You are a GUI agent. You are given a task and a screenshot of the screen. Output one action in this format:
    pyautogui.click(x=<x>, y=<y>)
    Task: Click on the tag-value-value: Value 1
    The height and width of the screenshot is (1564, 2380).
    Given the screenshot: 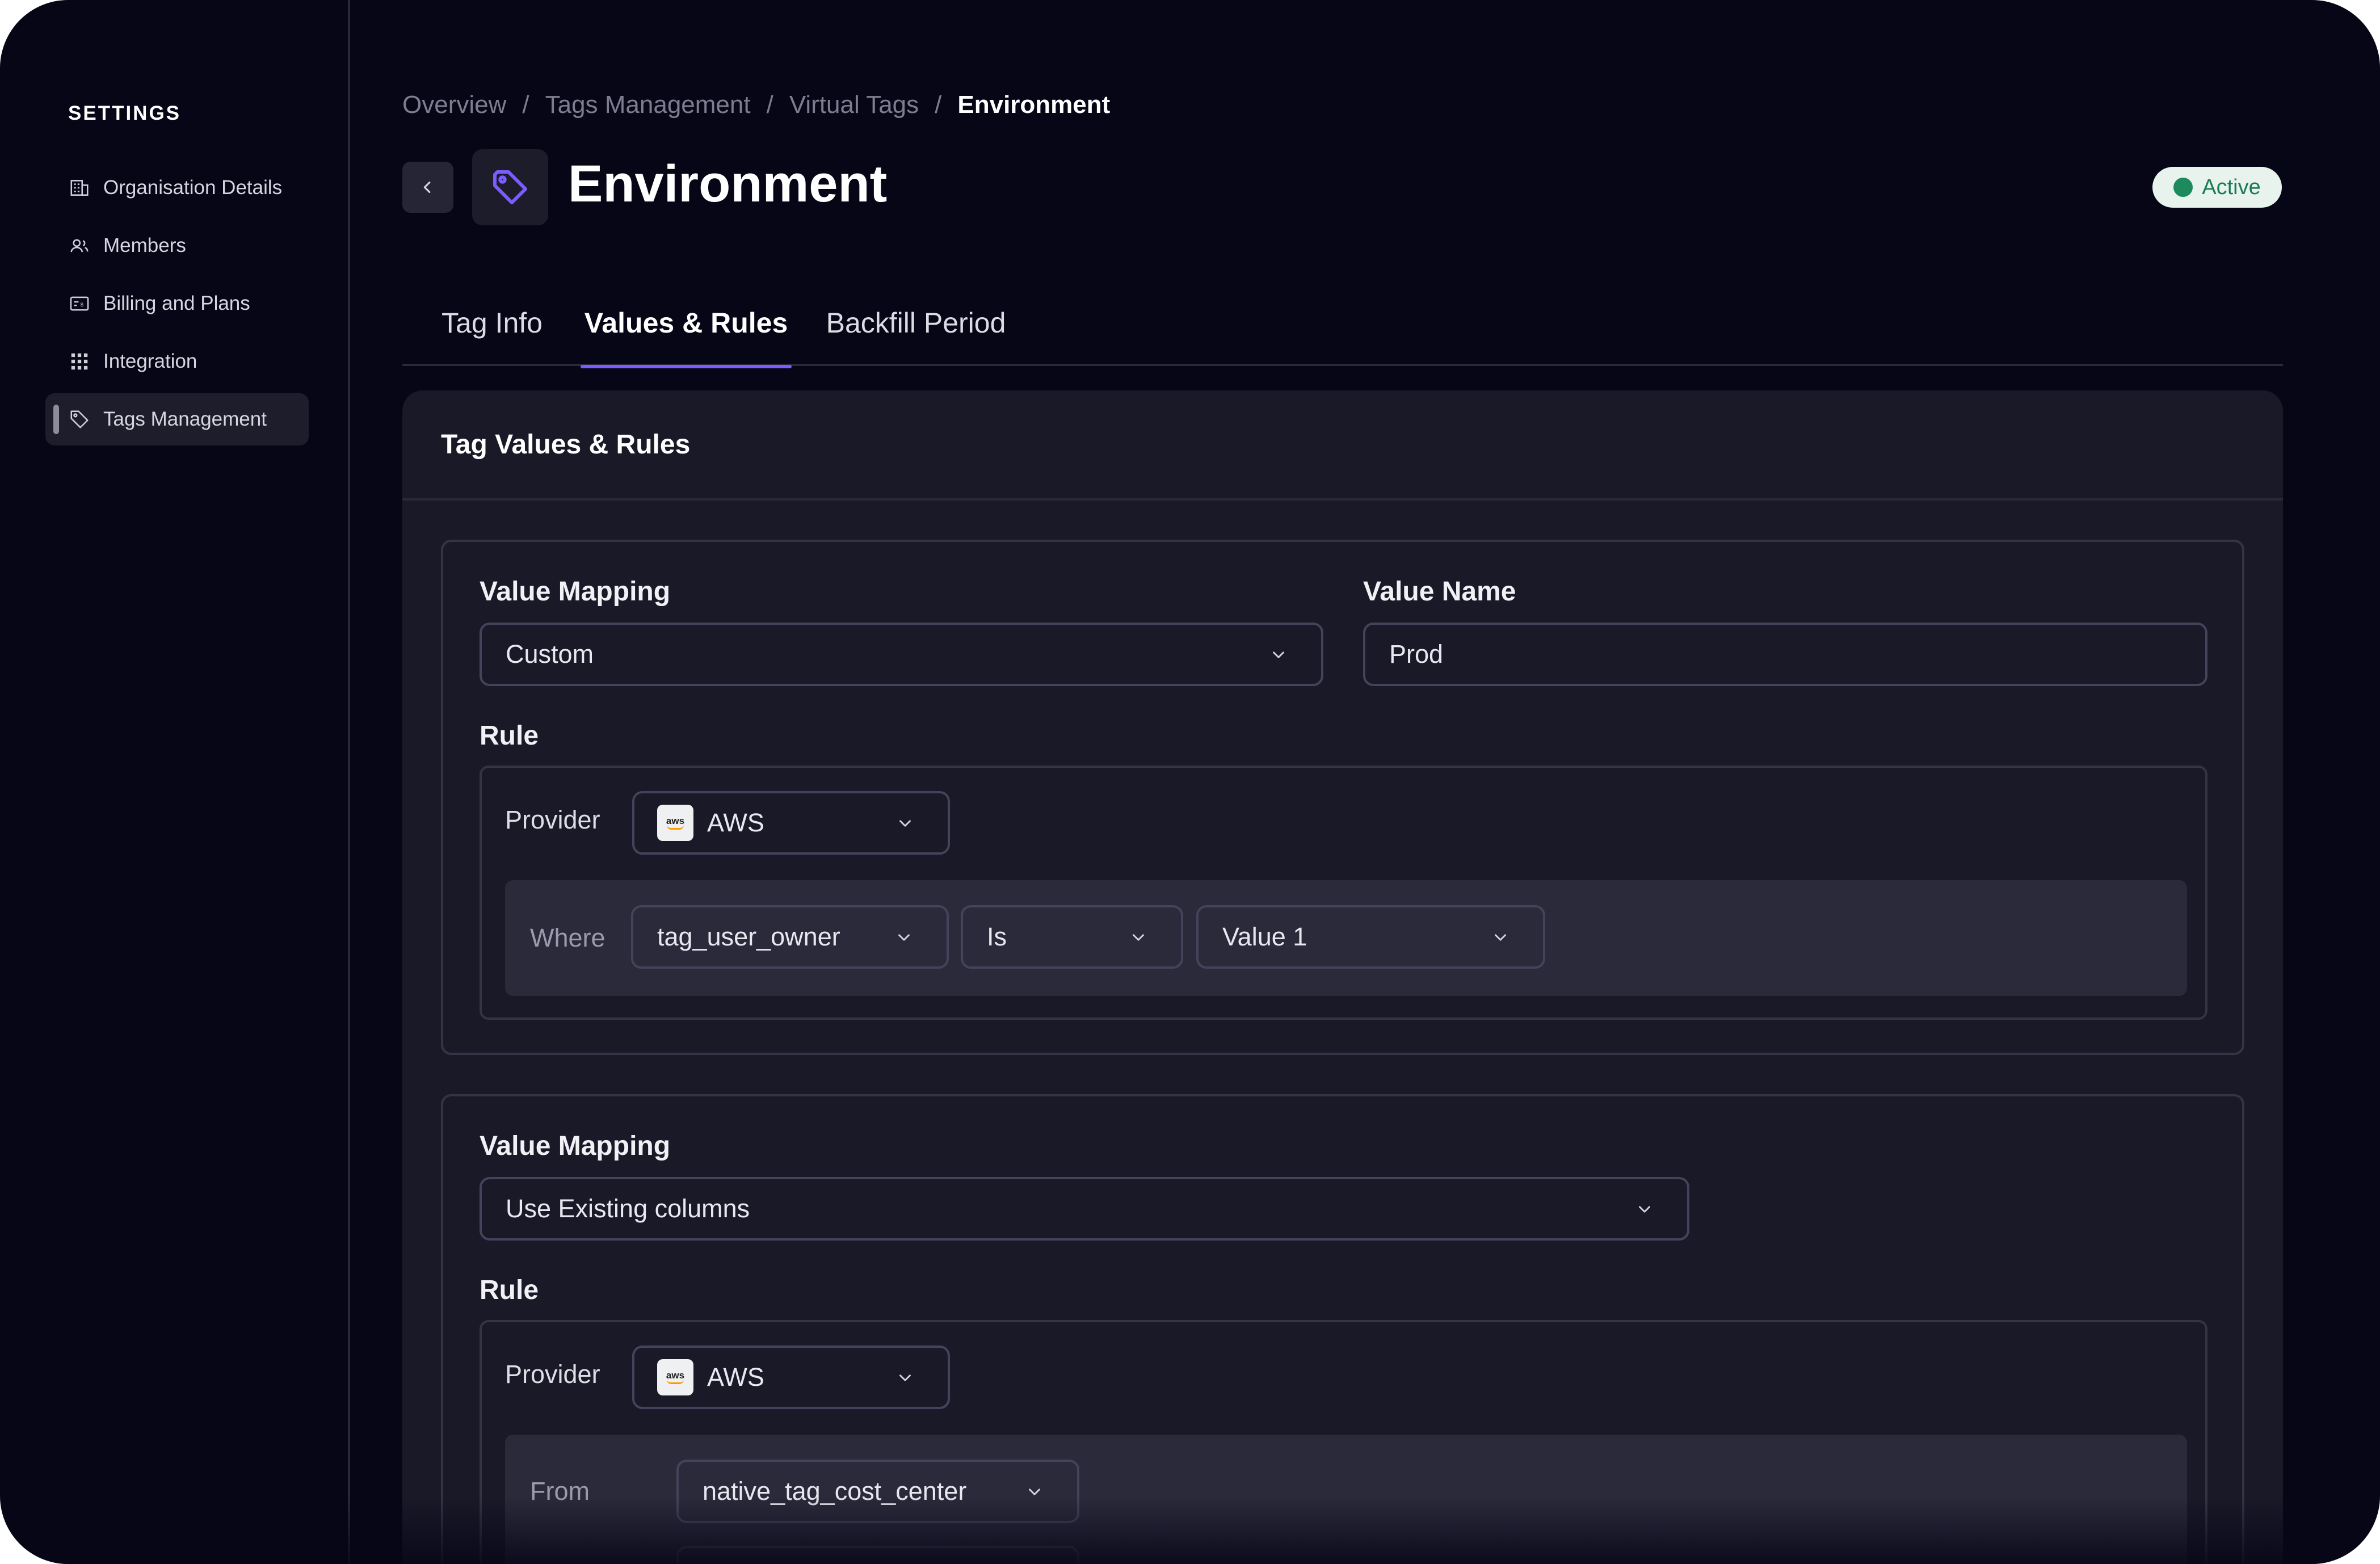 What is the action you would take?
    pyautogui.click(x=1264, y=936)
    